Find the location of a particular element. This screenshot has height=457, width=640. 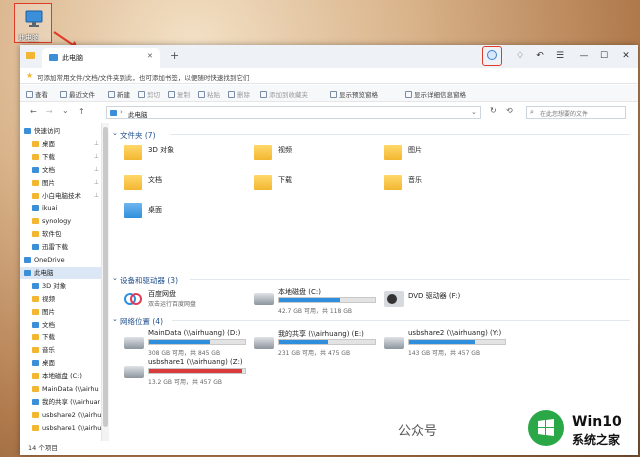

sidebar-item: 桌面 is located at coordinates (61, 363).